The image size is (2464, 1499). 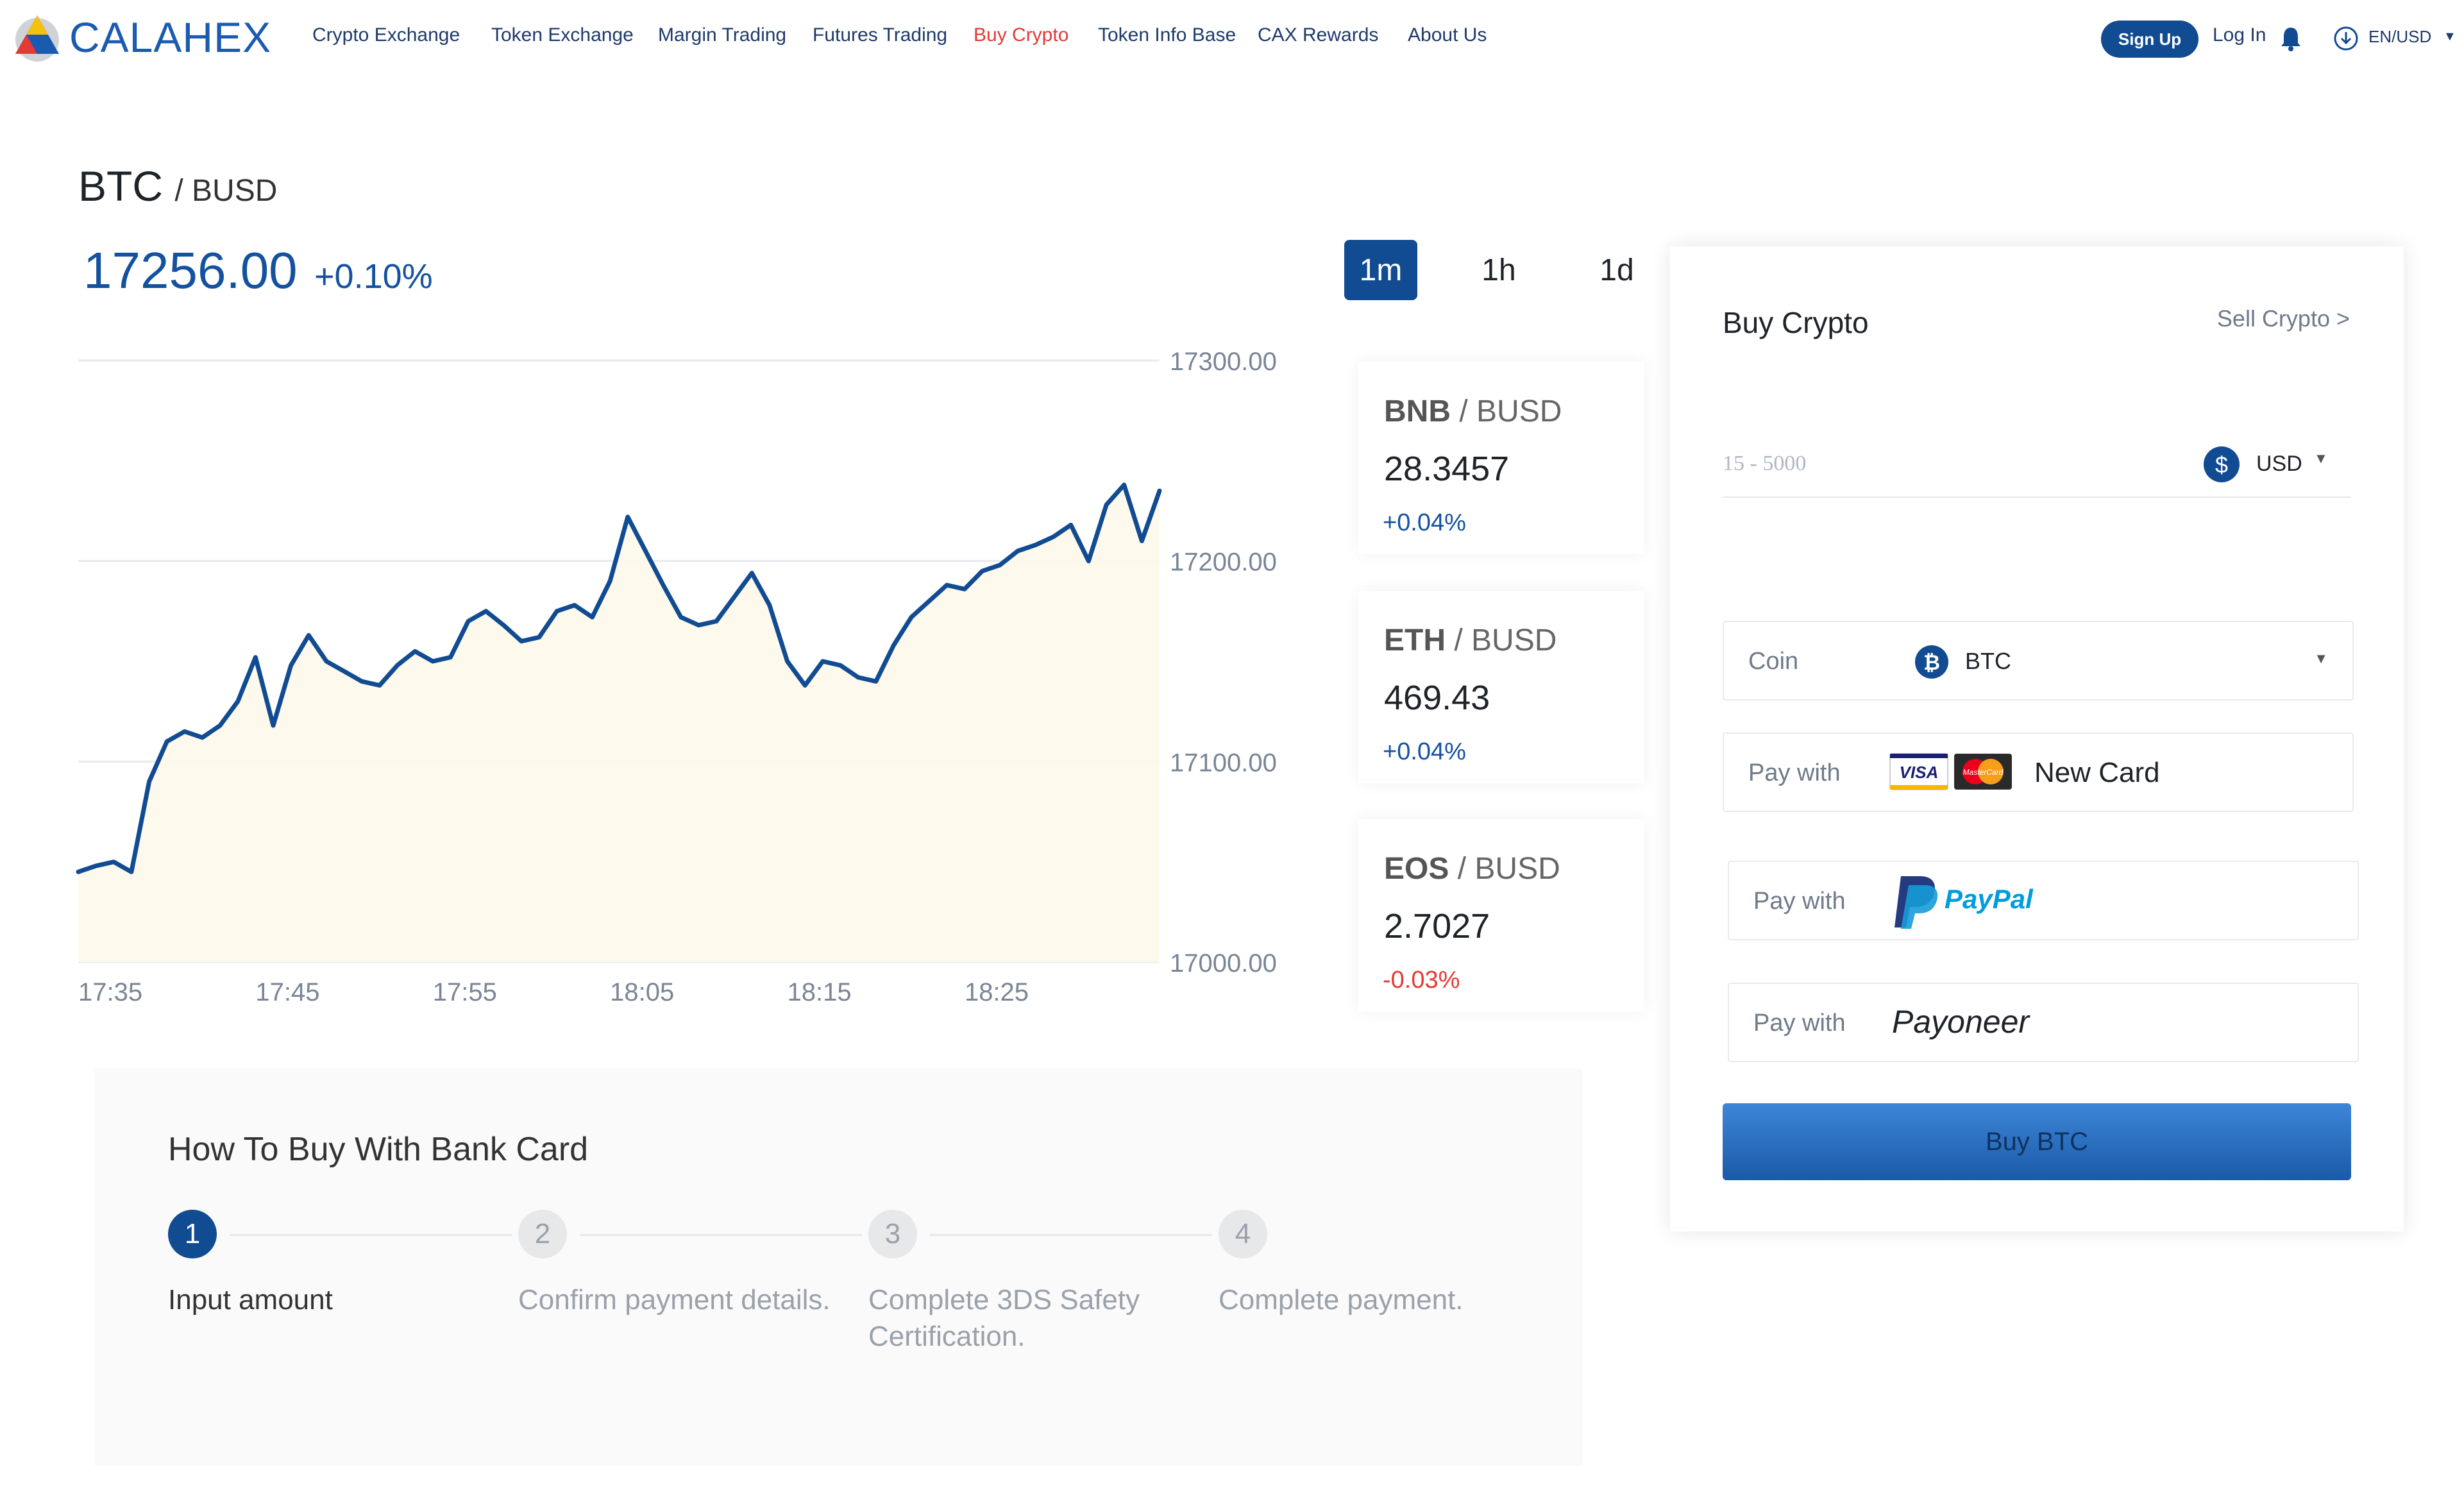 What do you see at coordinates (1021, 35) in the screenshot?
I see `nav-buy-crypto: Buy Crypto` at bounding box center [1021, 35].